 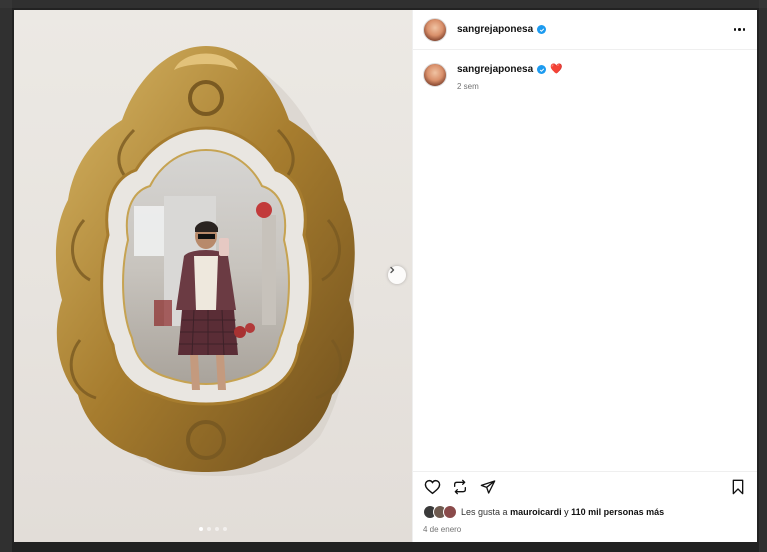 I want to click on caption-text: ❤️, so click(x=556, y=69).